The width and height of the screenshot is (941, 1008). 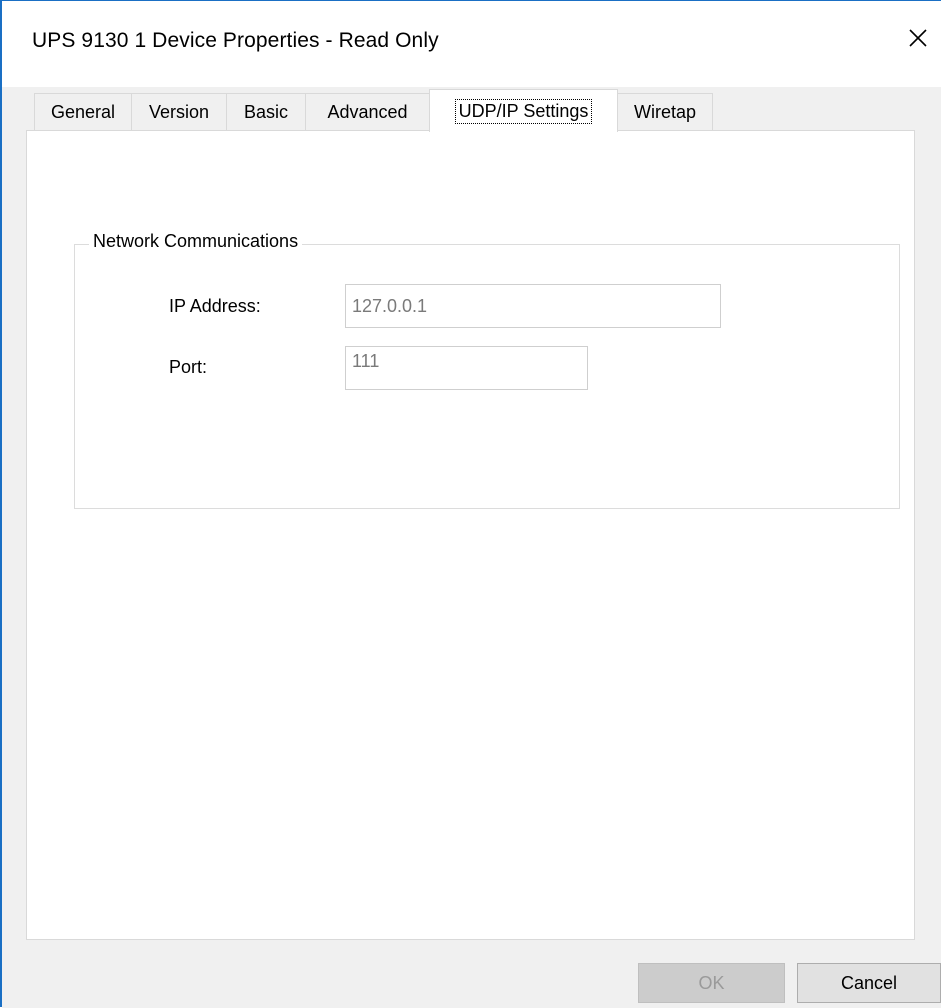 I want to click on tab-version-label: Version, so click(x=179, y=112).